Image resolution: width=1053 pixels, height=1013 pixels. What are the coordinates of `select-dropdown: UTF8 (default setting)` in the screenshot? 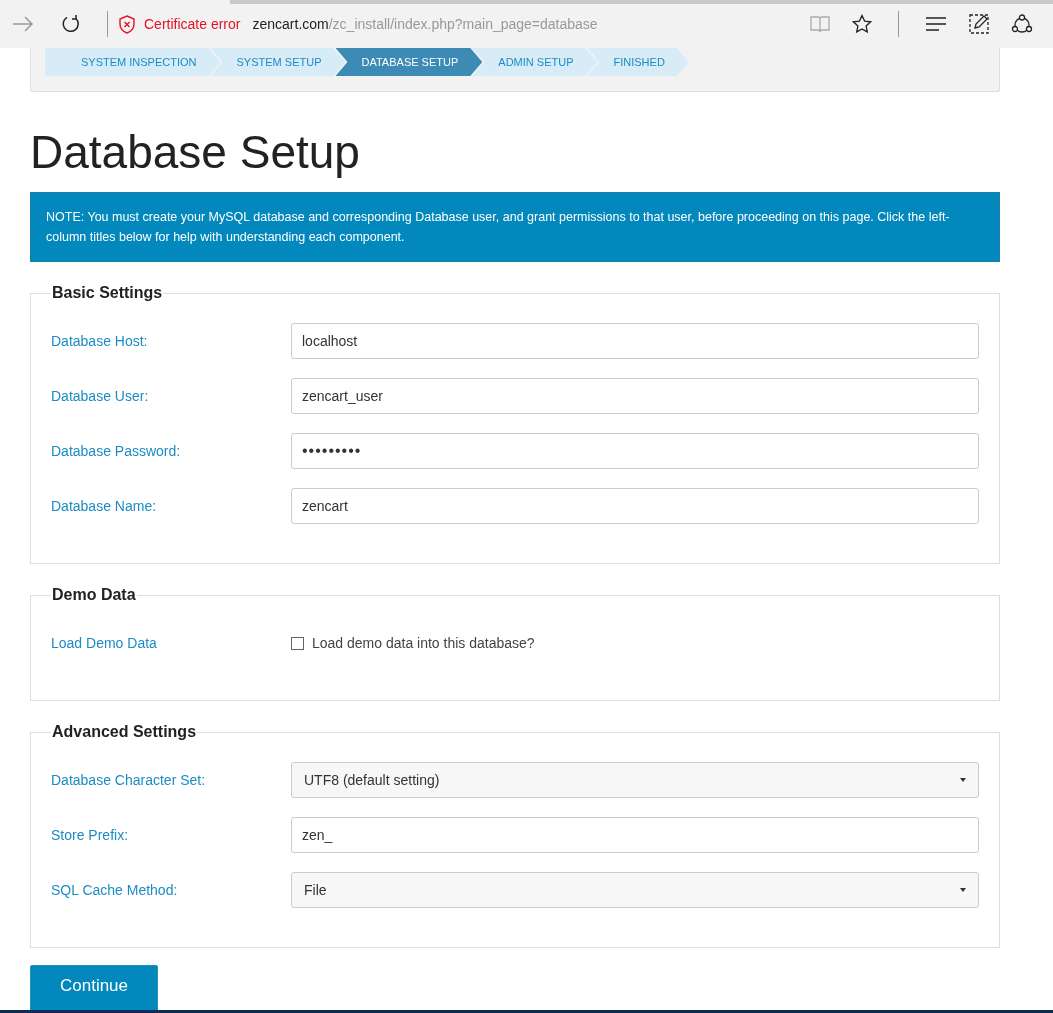 It's located at (635, 780).